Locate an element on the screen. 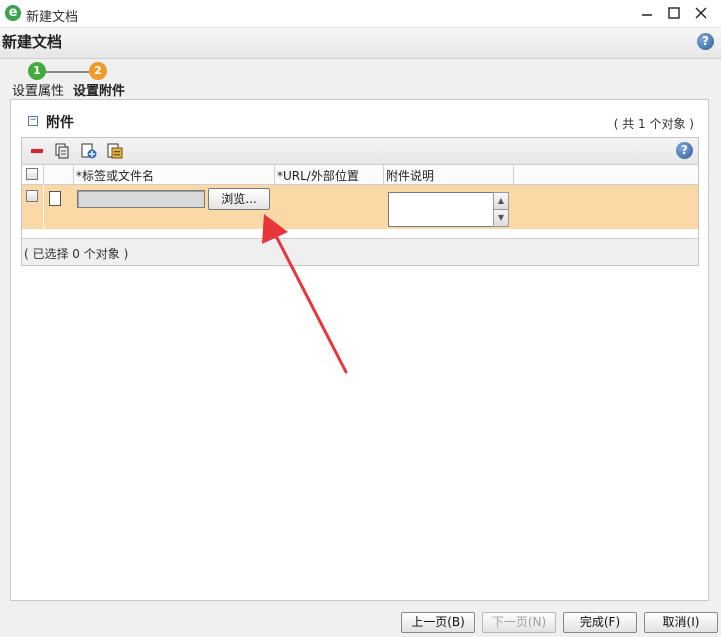  annotation-arrow-shaft is located at coordinates (310, 303).